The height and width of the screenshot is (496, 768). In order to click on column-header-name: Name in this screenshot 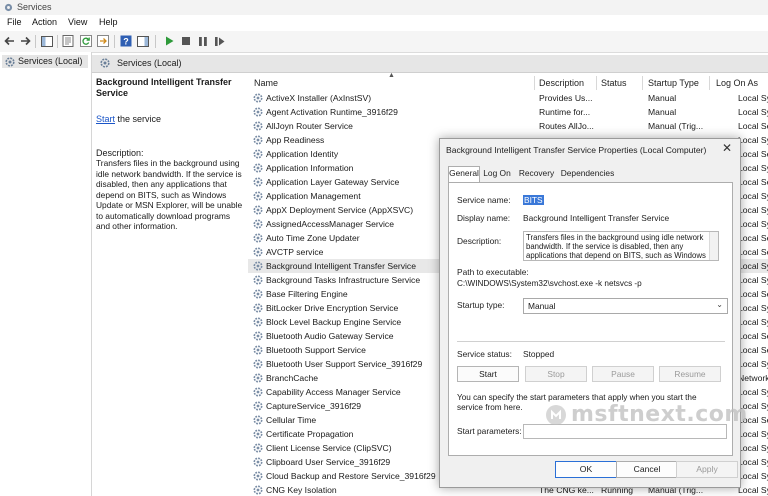, I will do `click(266, 83)`.